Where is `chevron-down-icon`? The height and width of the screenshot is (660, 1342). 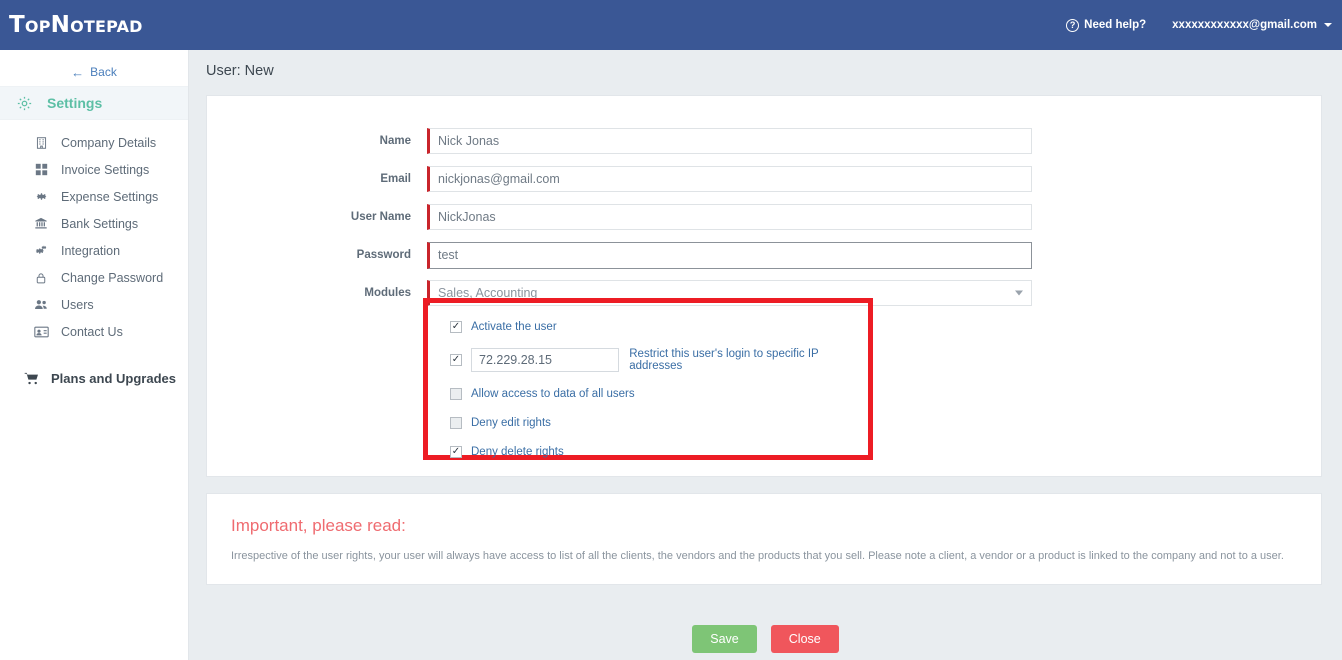
chevron-down-icon is located at coordinates (1328, 25).